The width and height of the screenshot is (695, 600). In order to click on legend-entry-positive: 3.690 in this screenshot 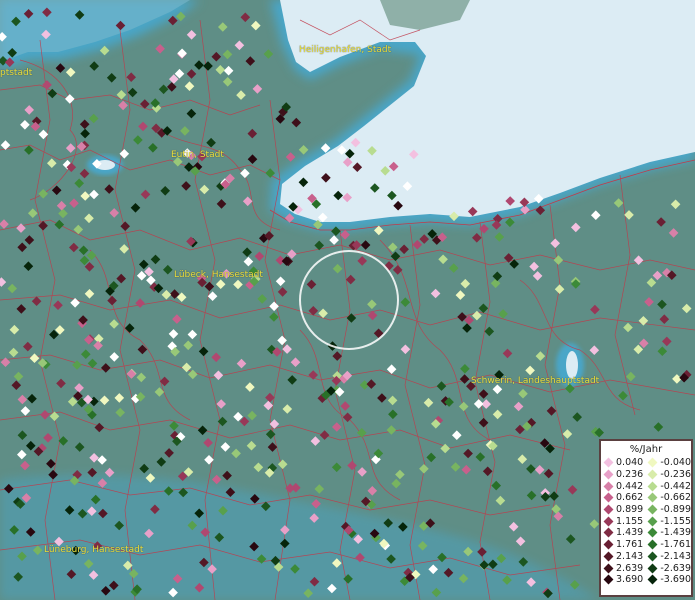, I will do `click(623, 579)`.